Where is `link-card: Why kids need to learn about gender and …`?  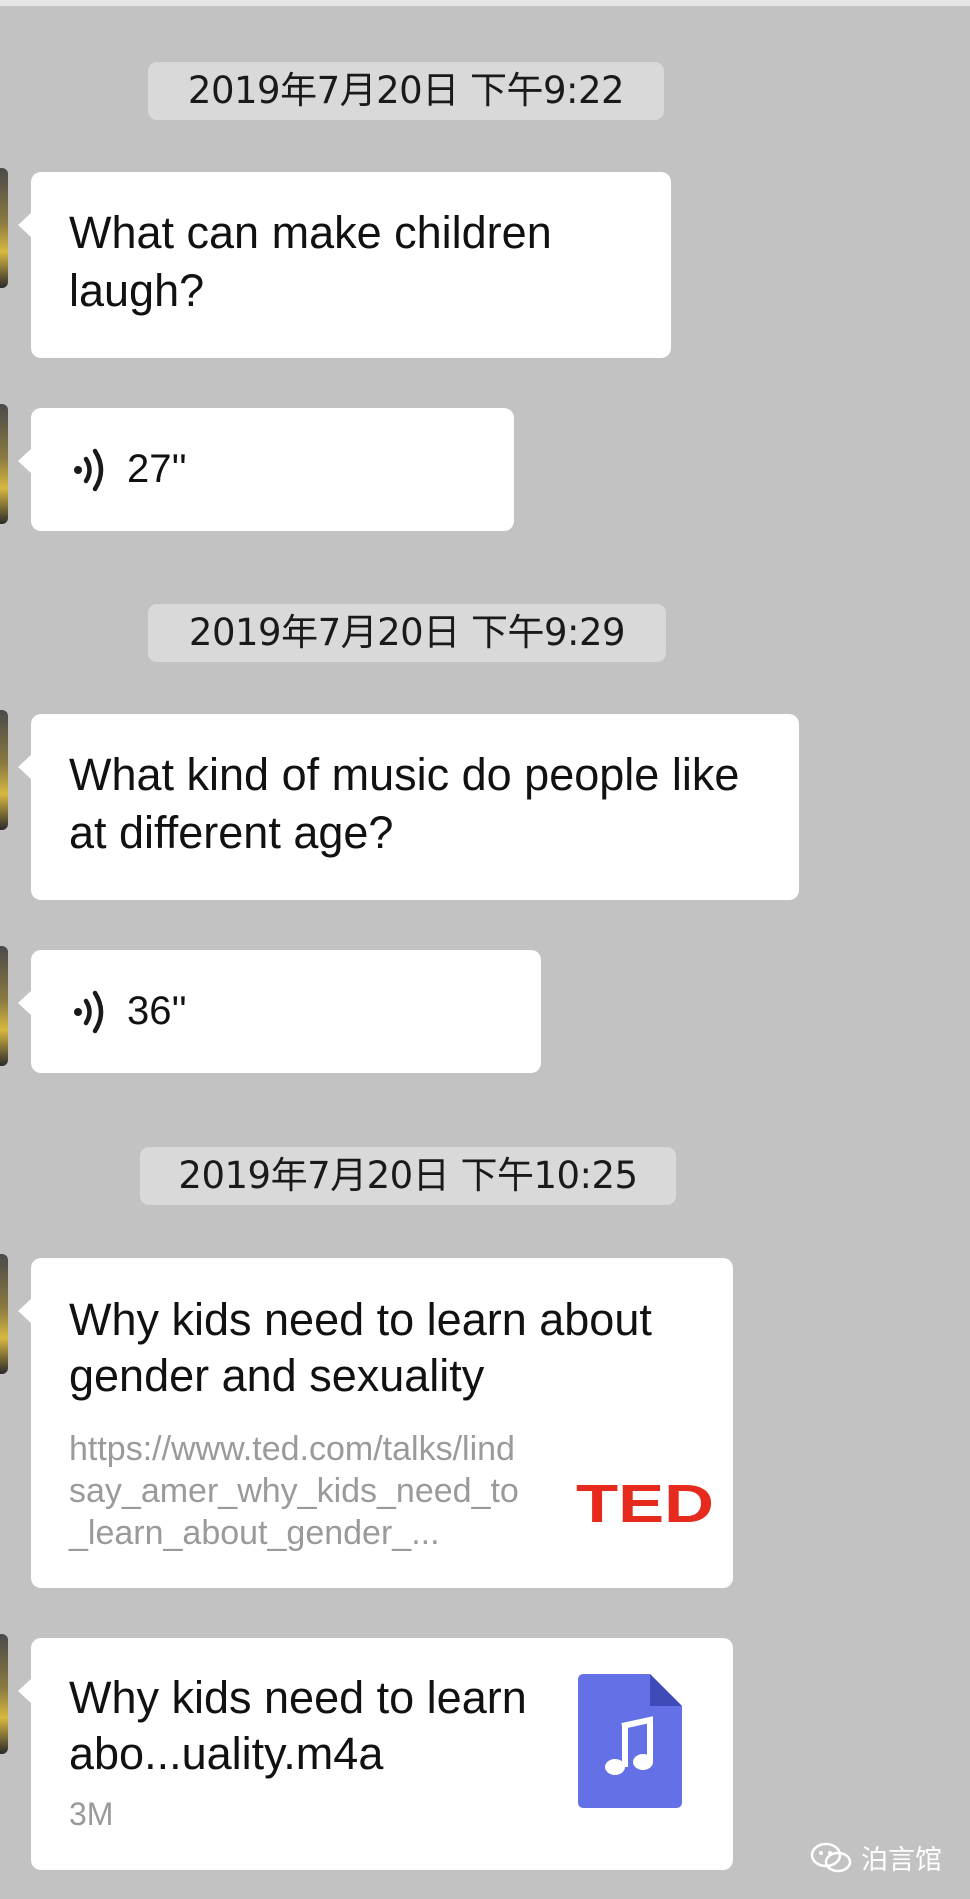 link-card: Why kids need to learn about gender and … is located at coordinates (375, 1423).